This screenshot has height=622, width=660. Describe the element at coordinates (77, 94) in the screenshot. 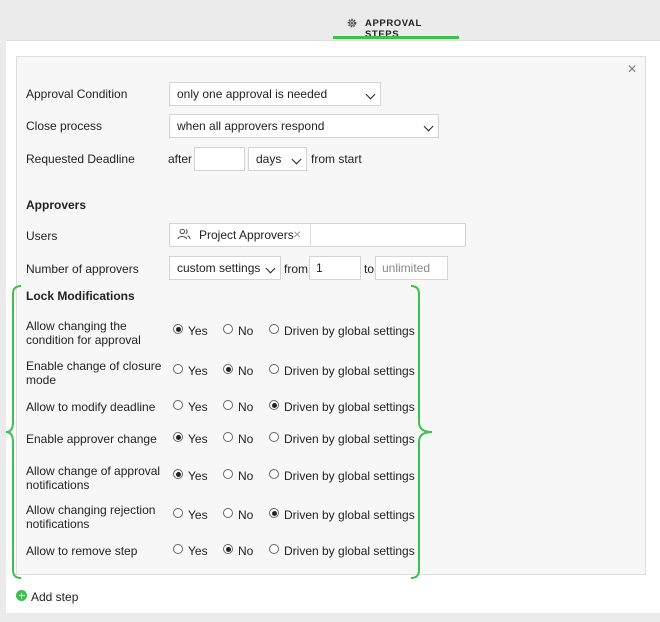

I see `approval-condition-label: Approval Condition` at that location.